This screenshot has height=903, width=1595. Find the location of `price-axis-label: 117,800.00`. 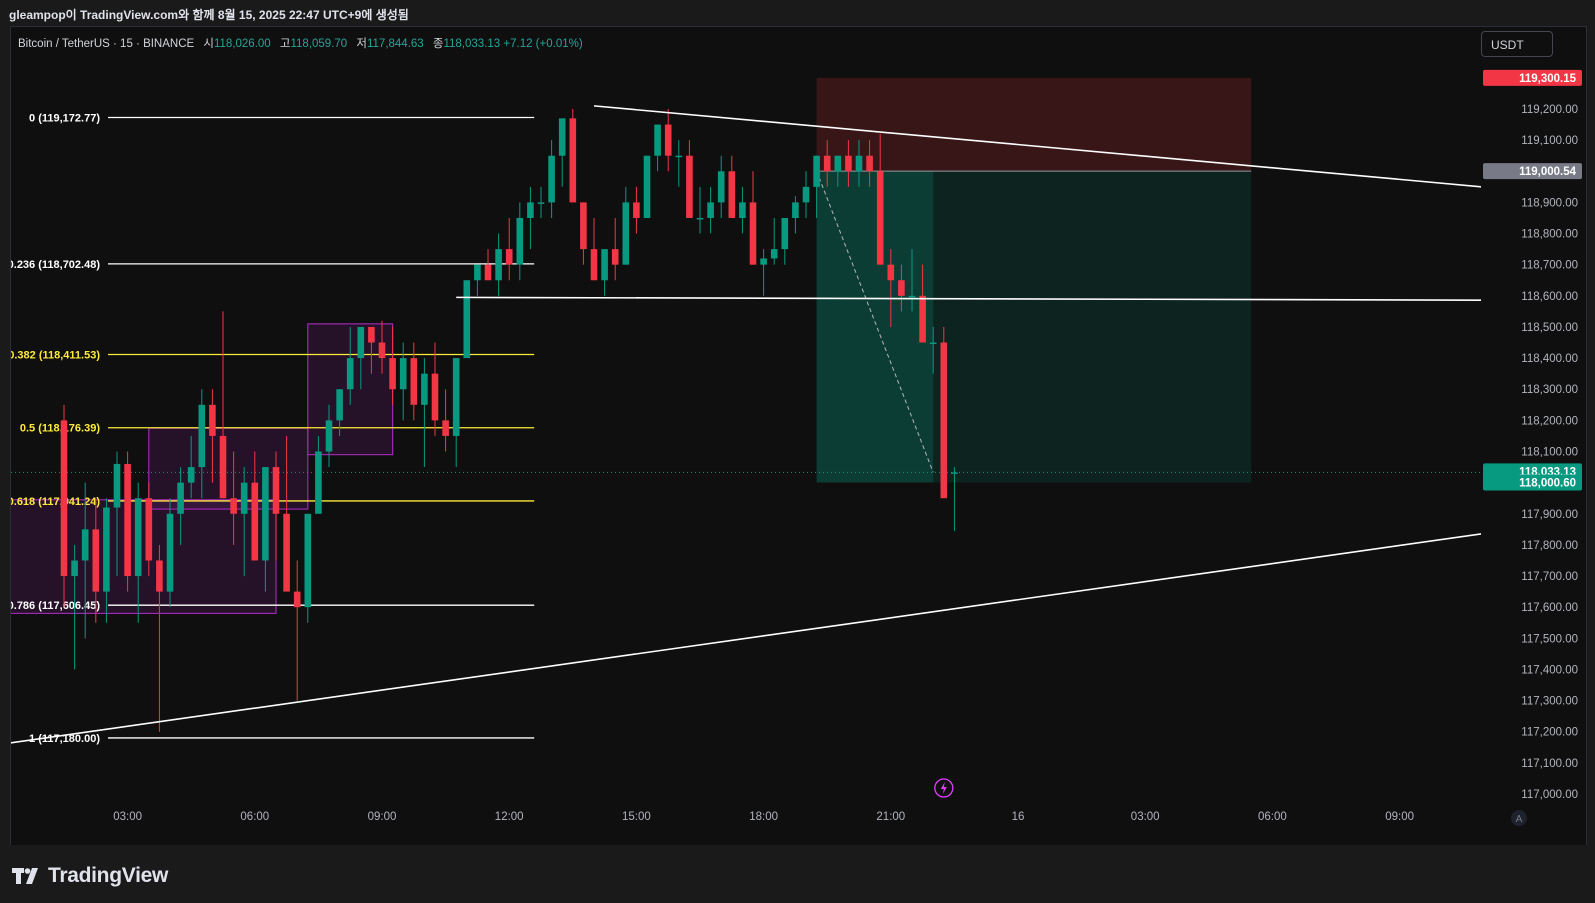

price-axis-label: 117,800.00 is located at coordinates (1549, 546).